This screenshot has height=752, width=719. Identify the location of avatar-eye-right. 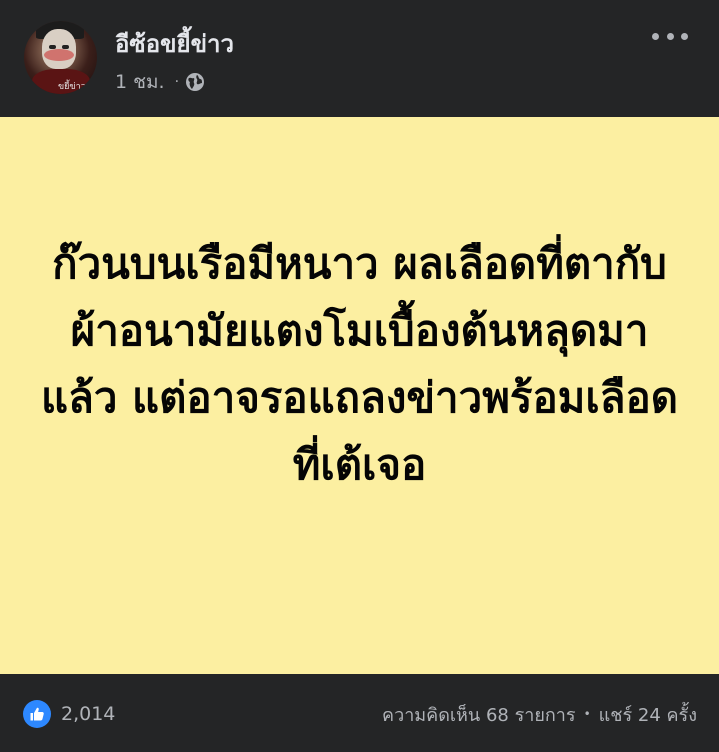
(65, 47).